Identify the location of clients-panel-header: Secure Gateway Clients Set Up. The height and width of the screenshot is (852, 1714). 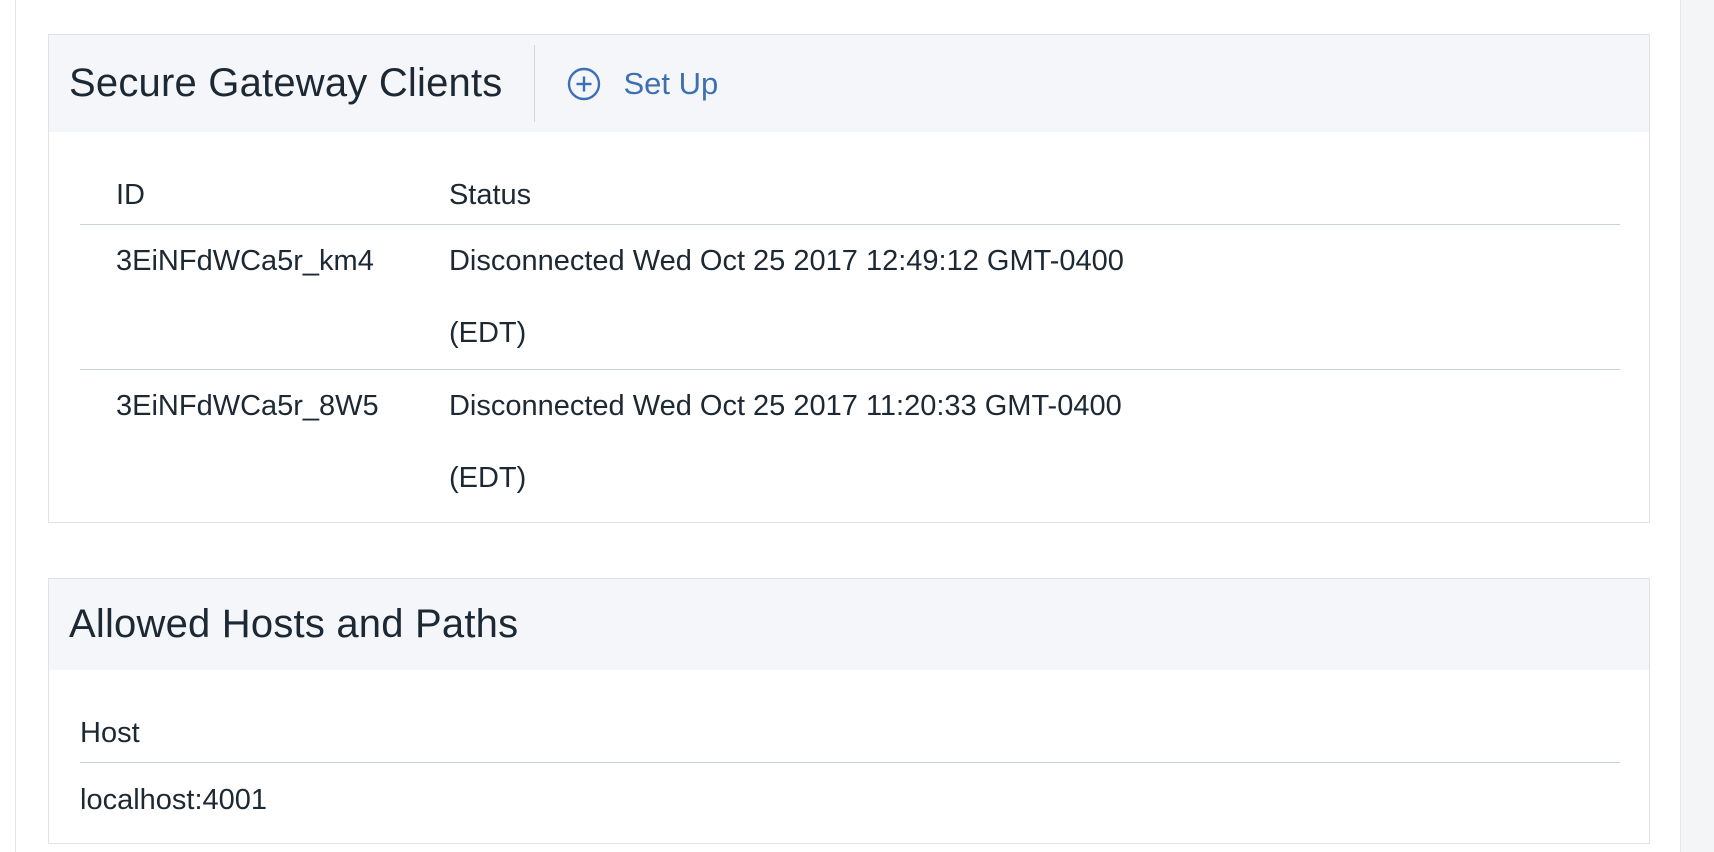
(849, 83).